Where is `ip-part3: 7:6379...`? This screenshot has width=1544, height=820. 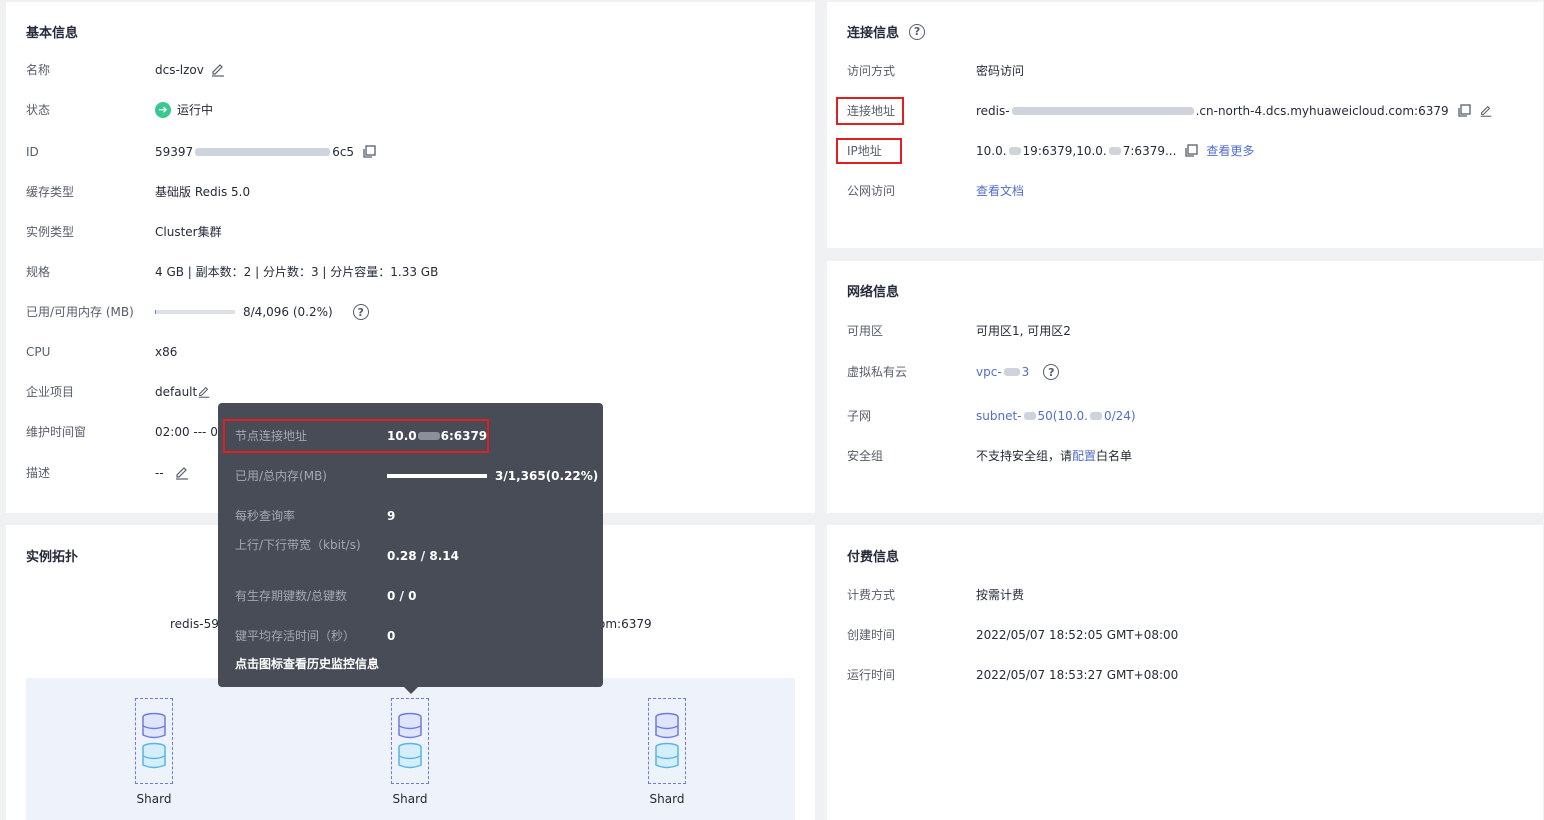 ip-part3: 7:6379... is located at coordinates (1149, 151).